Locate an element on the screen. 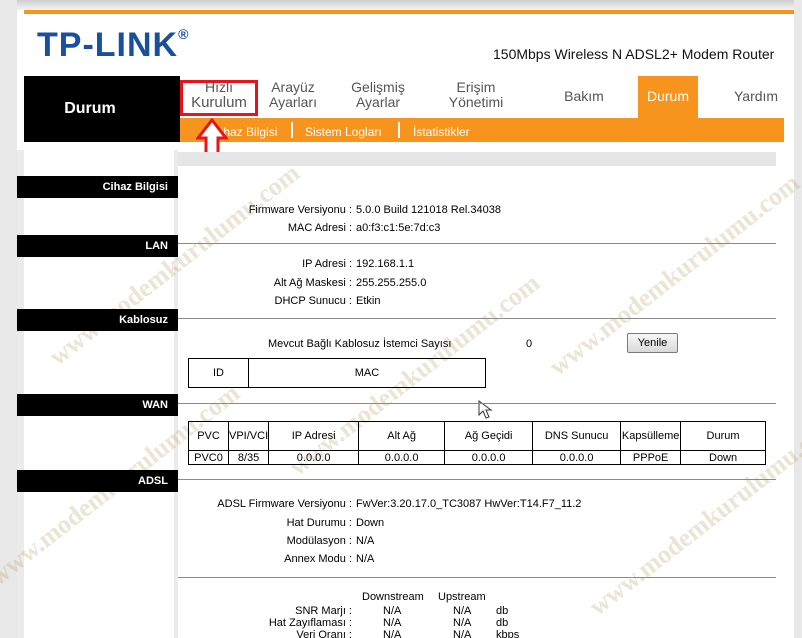 This screenshot has height=638, width=802. table-header-mac: MAC is located at coordinates (367, 373).